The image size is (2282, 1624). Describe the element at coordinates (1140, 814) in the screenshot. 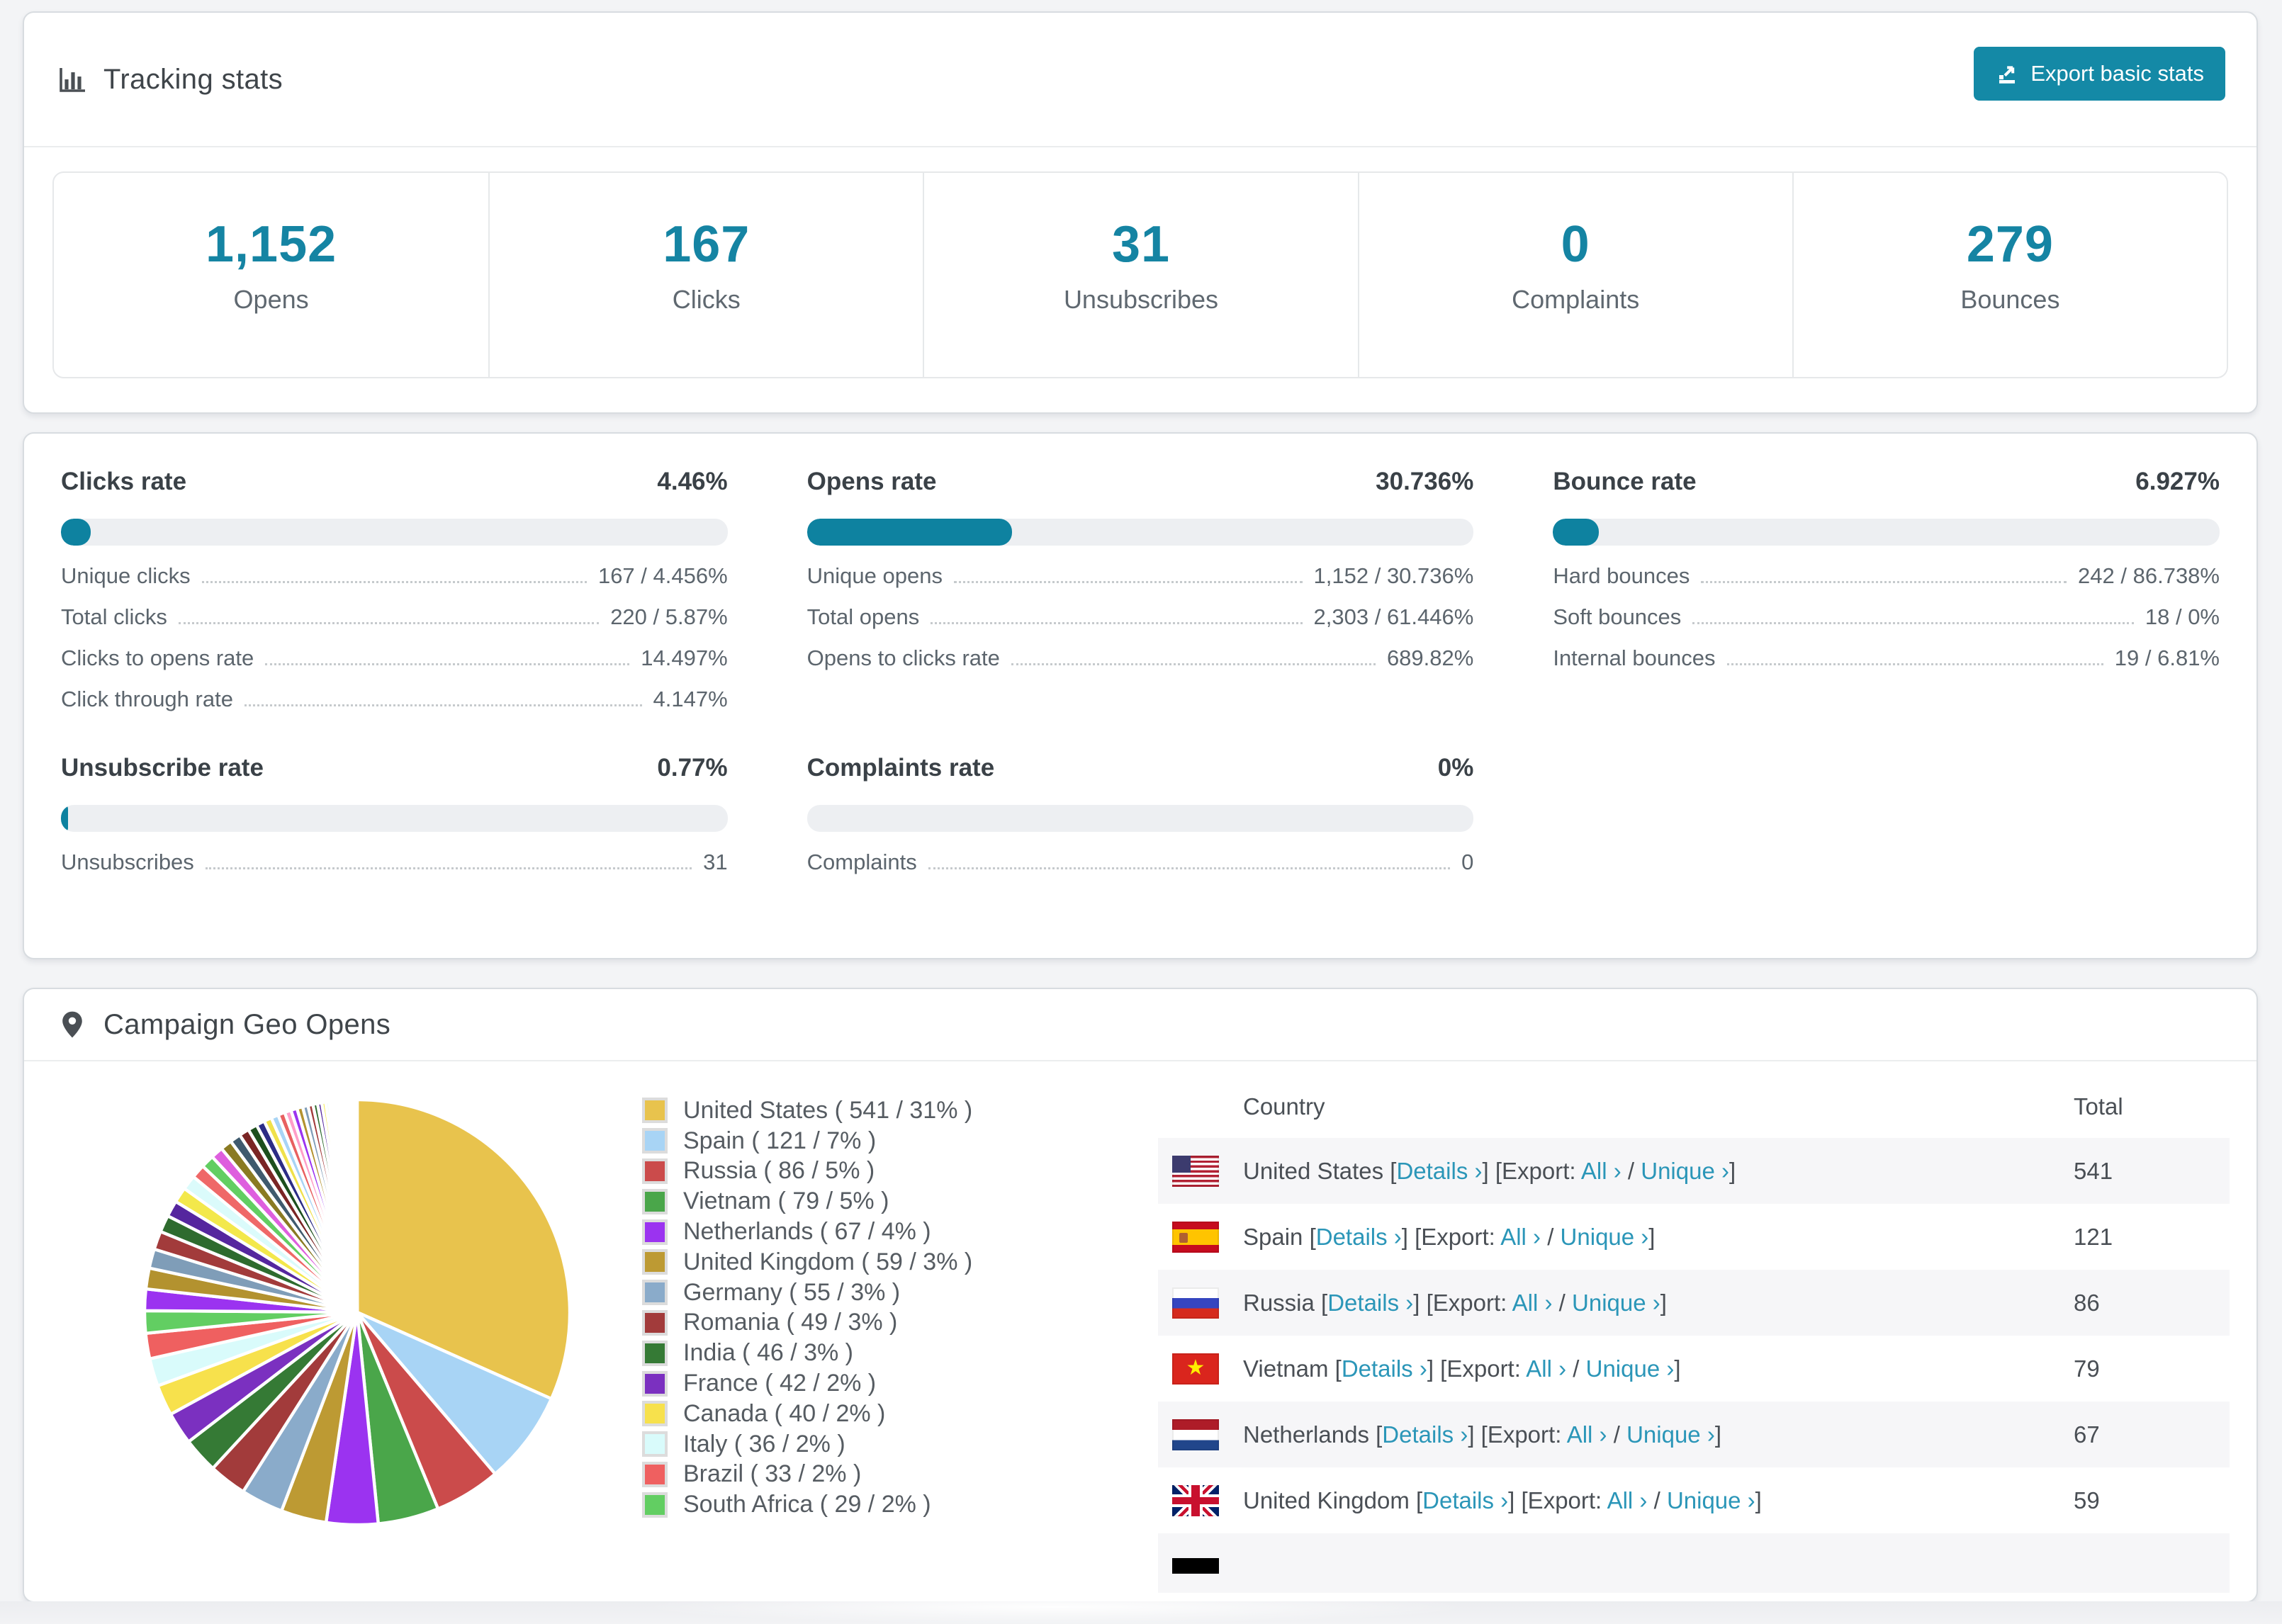

I see `rate-block: Complaints rate 0% Complaints 0` at that location.